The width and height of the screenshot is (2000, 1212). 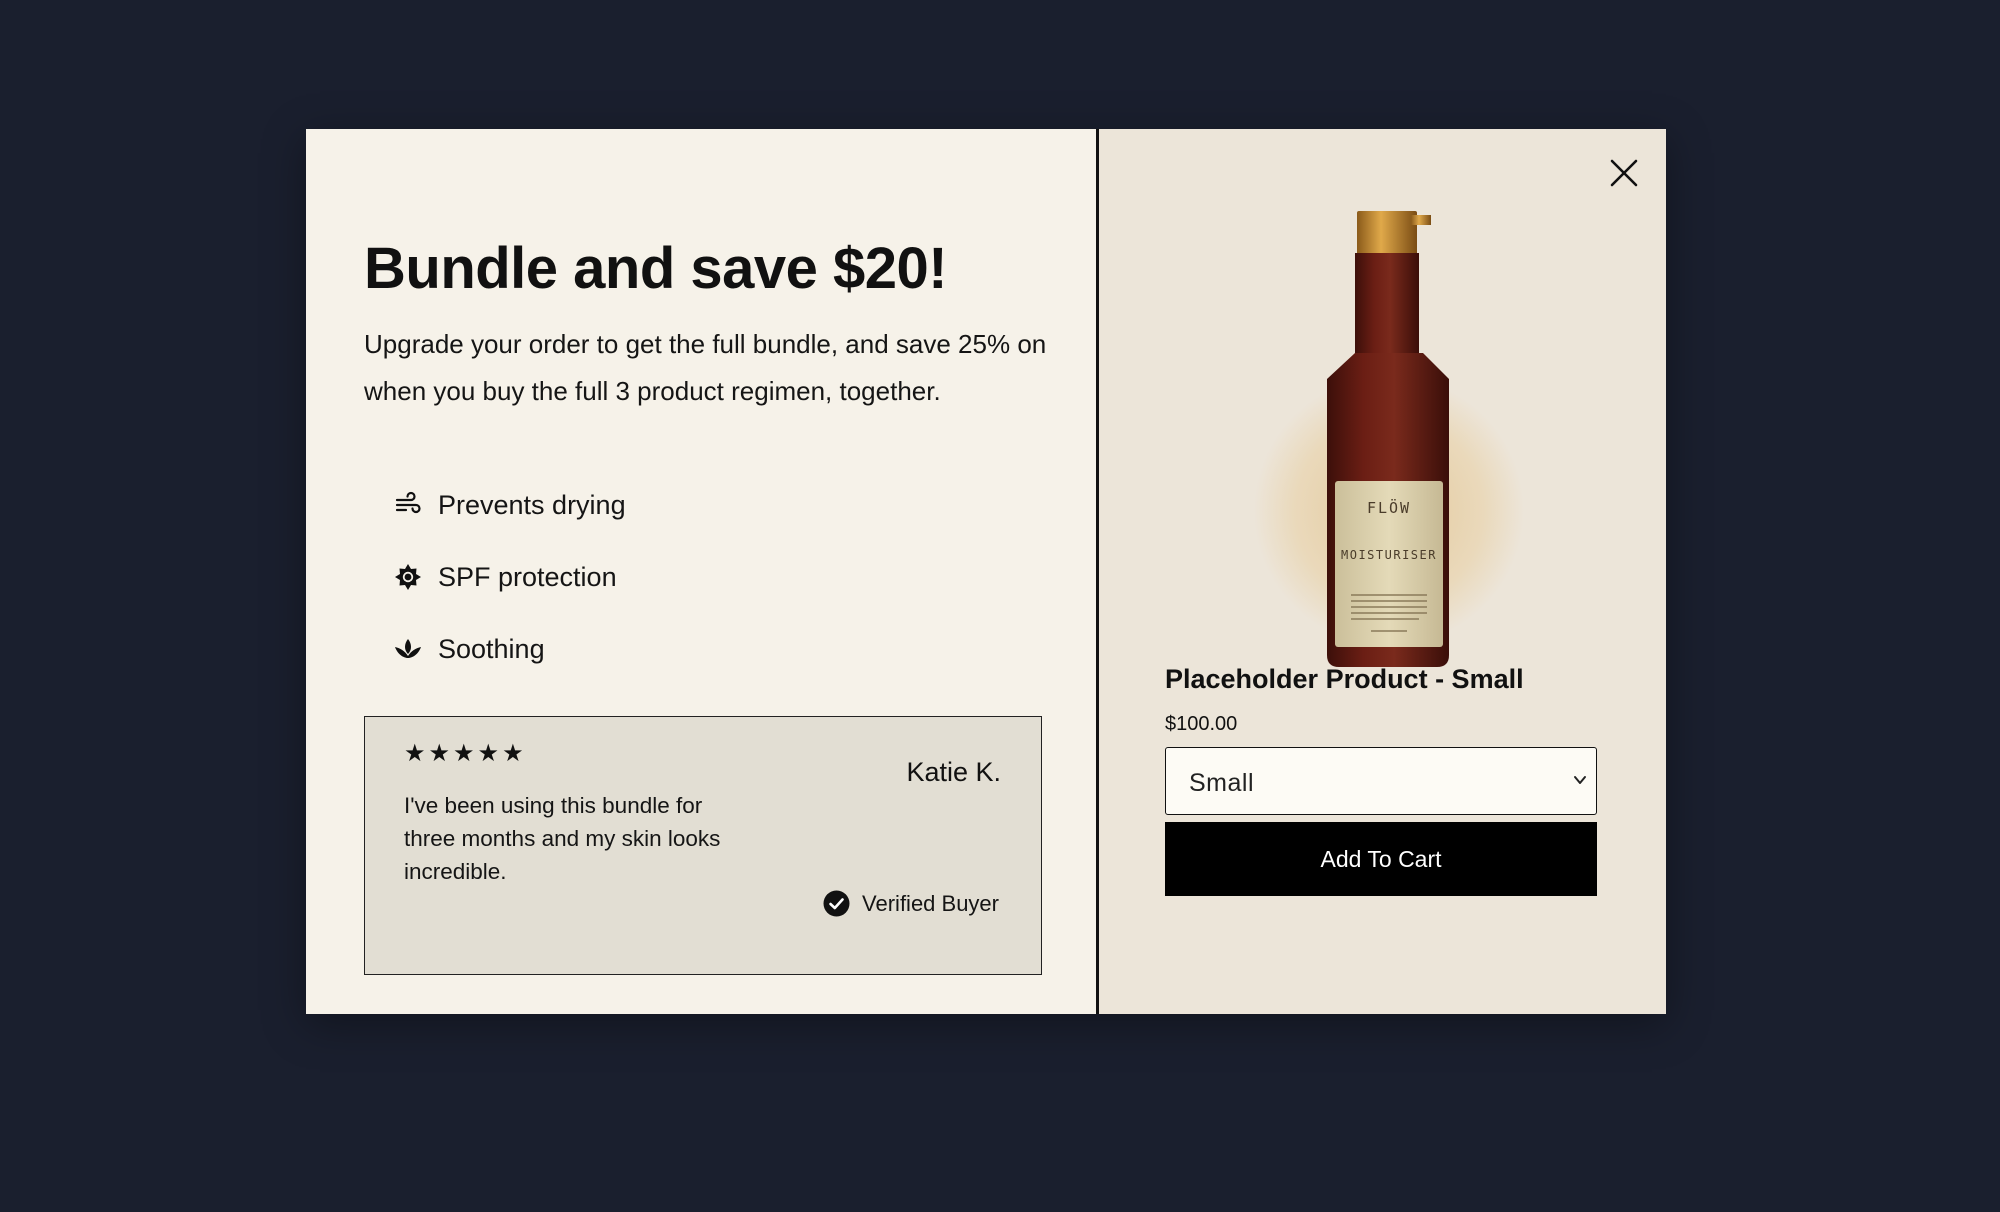 I want to click on benefit-item: Prevents drying, so click(x=510, y=505).